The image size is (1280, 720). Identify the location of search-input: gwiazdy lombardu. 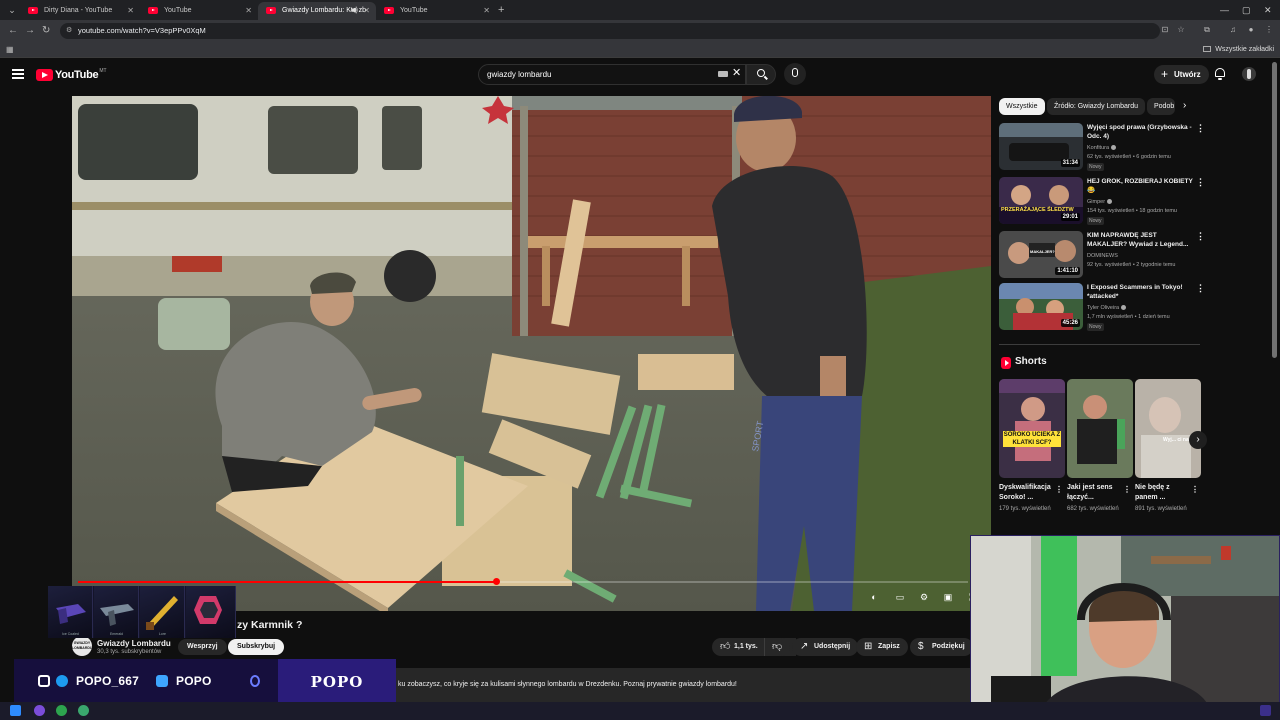
(612, 74).